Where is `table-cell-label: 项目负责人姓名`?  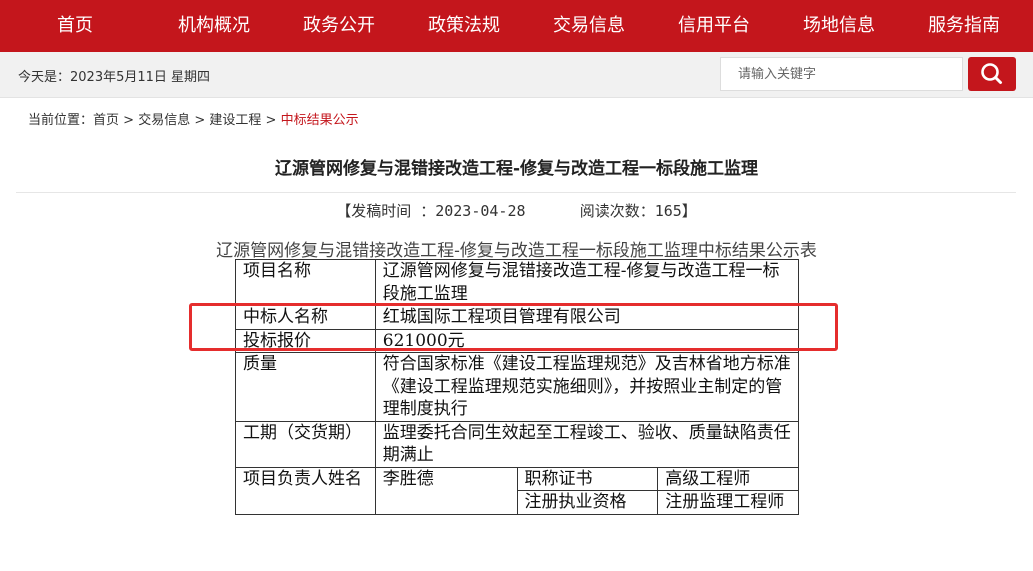 table-cell-label: 项目负责人姓名 is located at coordinates (305, 490).